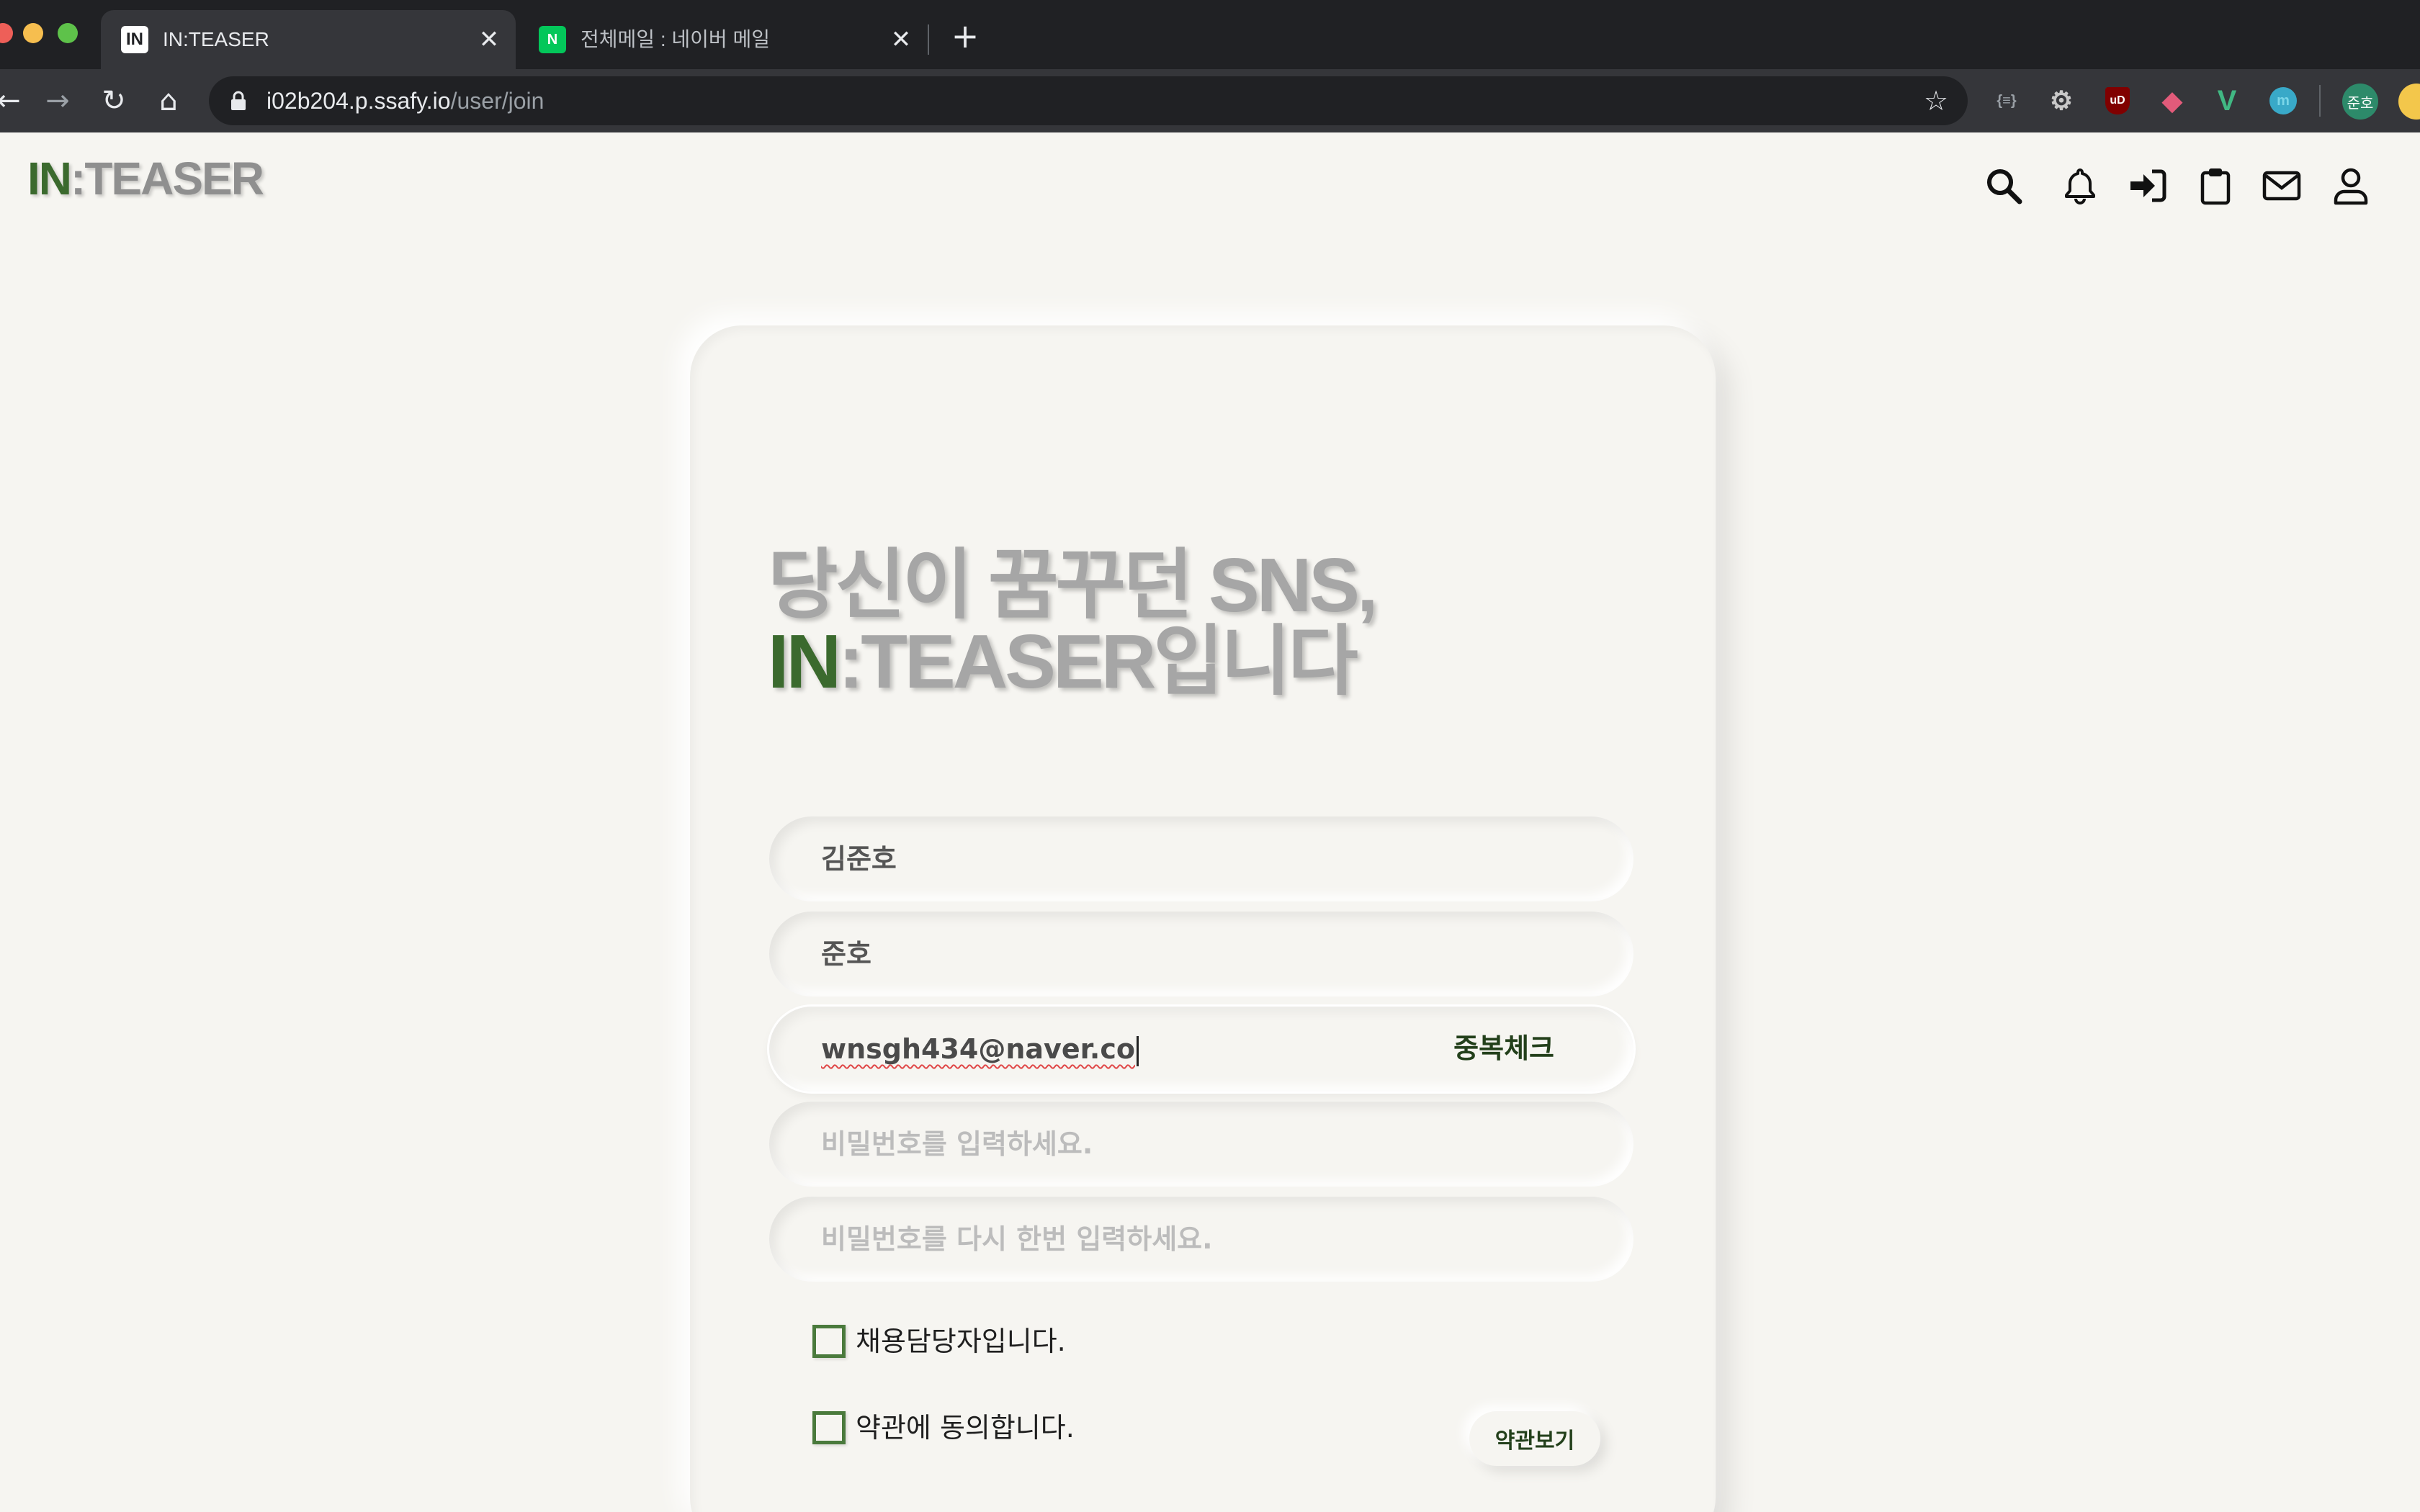 The image size is (2420, 1512). What do you see at coordinates (965, 36) in the screenshot?
I see `new-tab-button: +` at bounding box center [965, 36].